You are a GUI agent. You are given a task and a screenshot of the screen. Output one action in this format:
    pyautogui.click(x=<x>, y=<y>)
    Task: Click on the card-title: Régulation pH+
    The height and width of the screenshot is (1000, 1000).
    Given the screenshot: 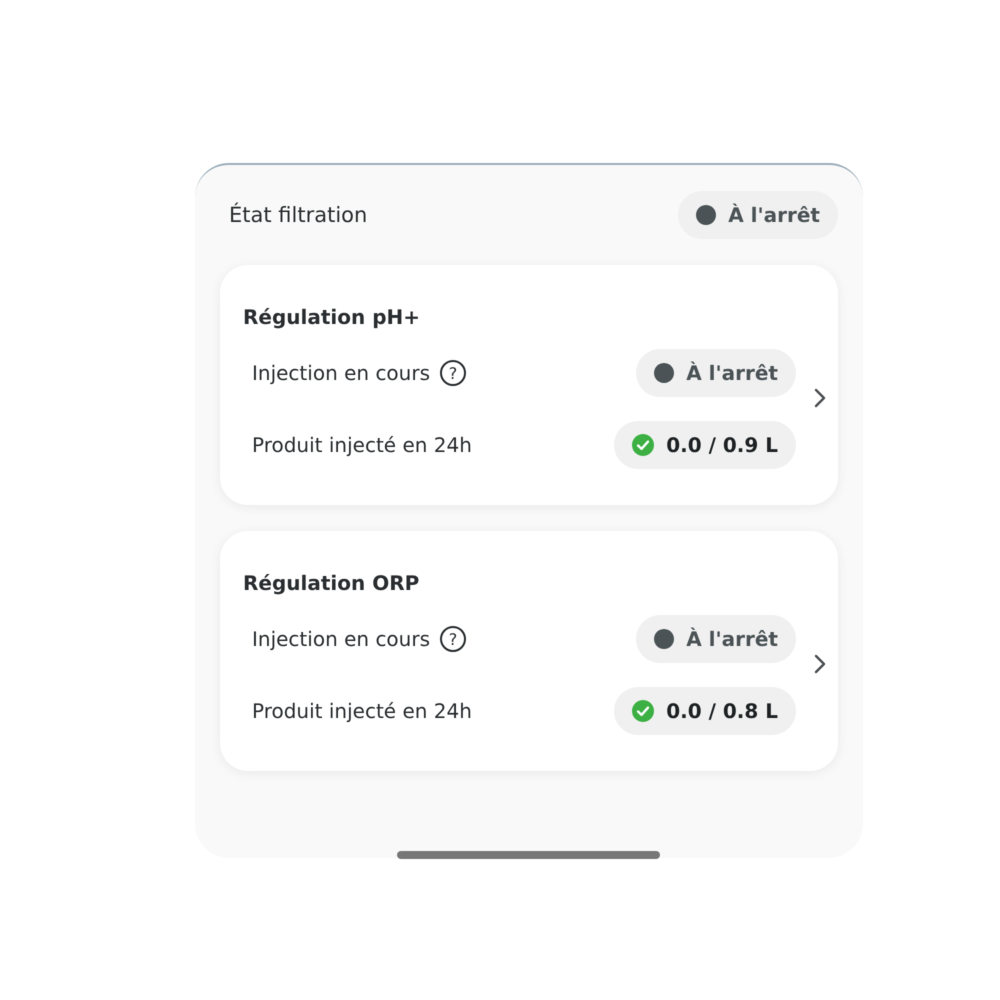 What is the action you would take?
    pyautogui.click(x=332, y=317)
    